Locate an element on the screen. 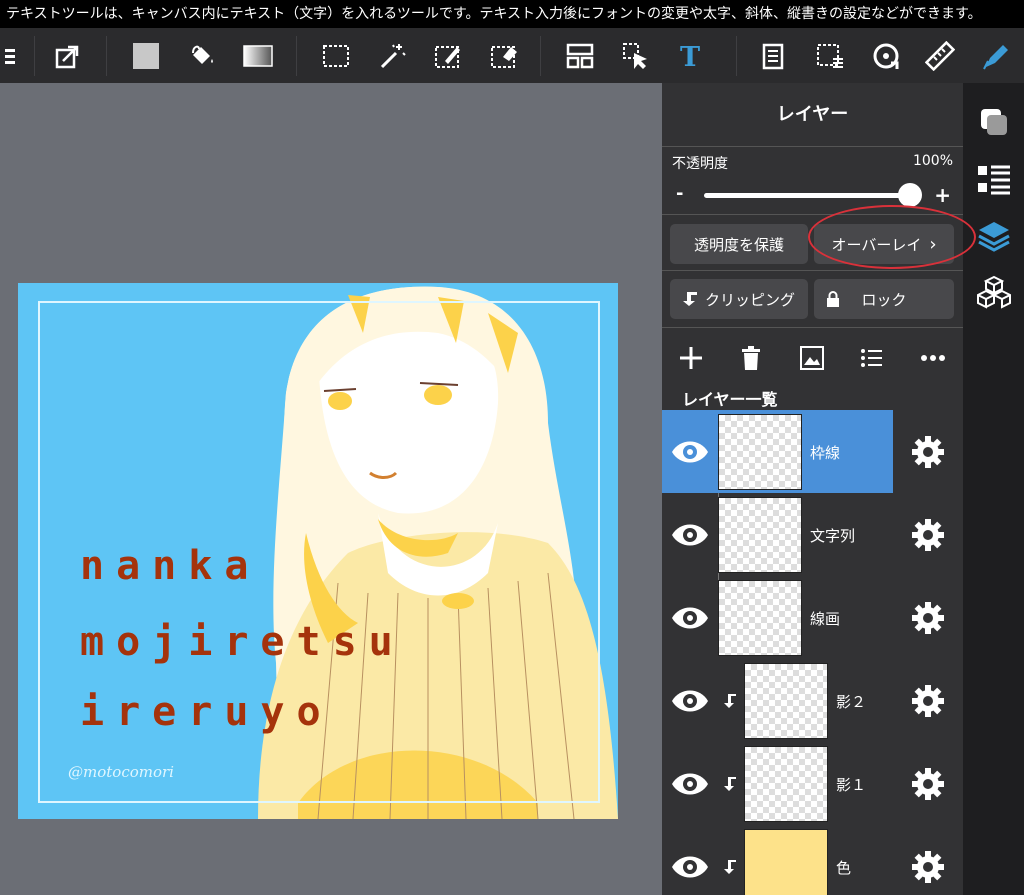 The image size is (1024, 895). chevron-right-icon: › is located at coordinates (933, 244).